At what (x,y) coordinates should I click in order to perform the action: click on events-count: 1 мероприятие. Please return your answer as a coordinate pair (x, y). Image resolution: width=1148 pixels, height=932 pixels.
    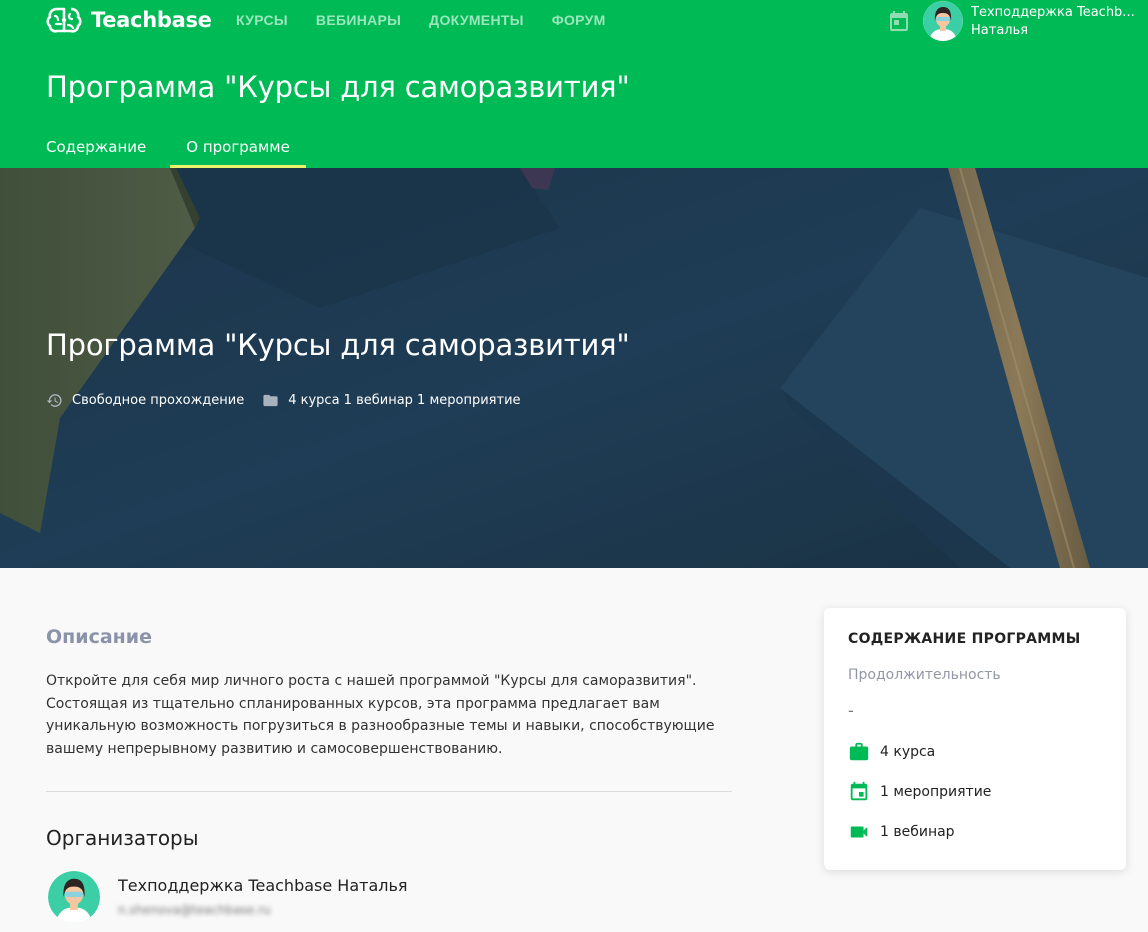
    Looking at the image, I should click on (936, 792).